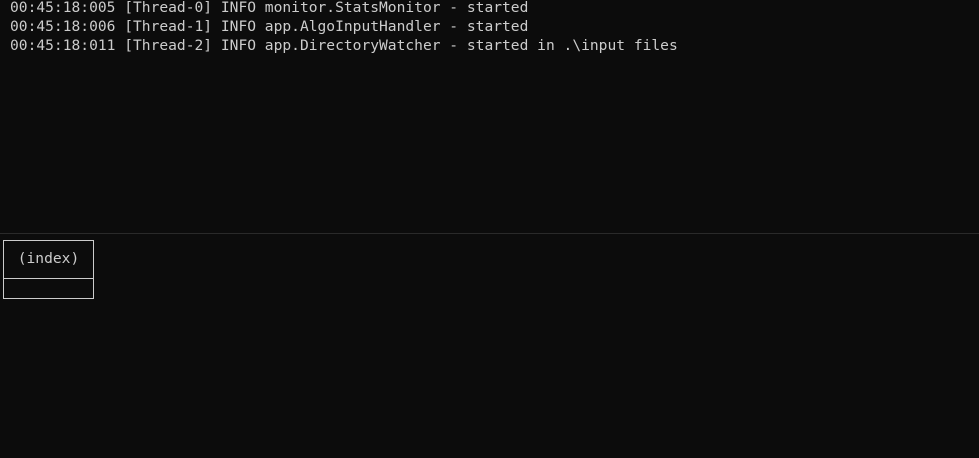  Describe the element at coordinates (48, 278) in the screenshot. I see `table-header-separator` at that location.